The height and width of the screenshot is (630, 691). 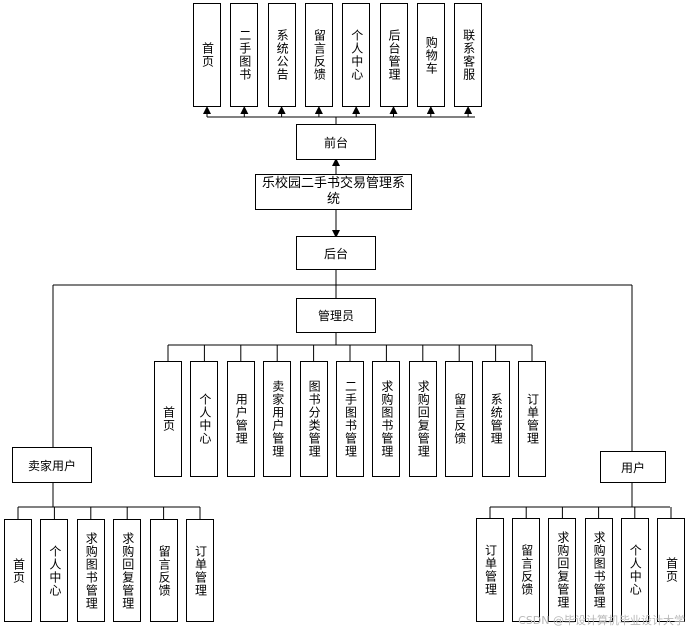 I want to click on user-module-0: 订单管理, so click(x=490, y=570).